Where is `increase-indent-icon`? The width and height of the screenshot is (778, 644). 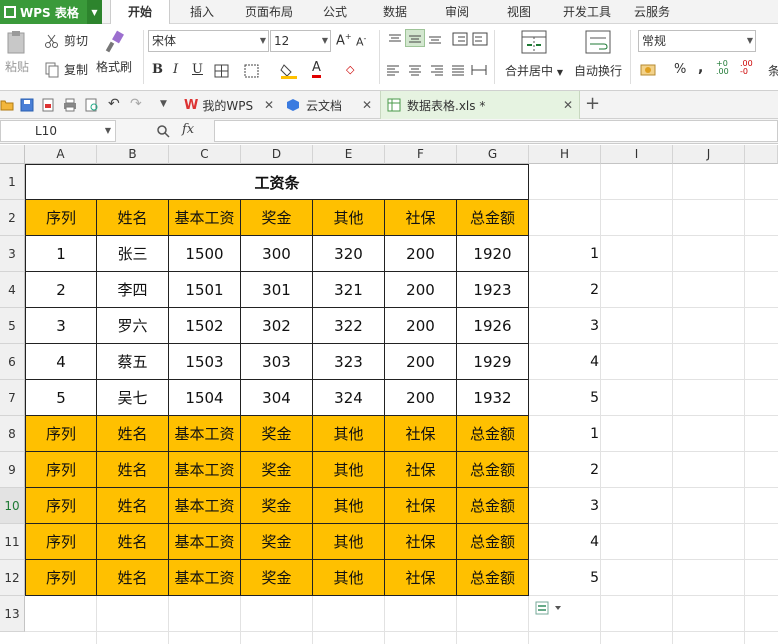
increase-indent-icon is located at coordinates (480, 39).